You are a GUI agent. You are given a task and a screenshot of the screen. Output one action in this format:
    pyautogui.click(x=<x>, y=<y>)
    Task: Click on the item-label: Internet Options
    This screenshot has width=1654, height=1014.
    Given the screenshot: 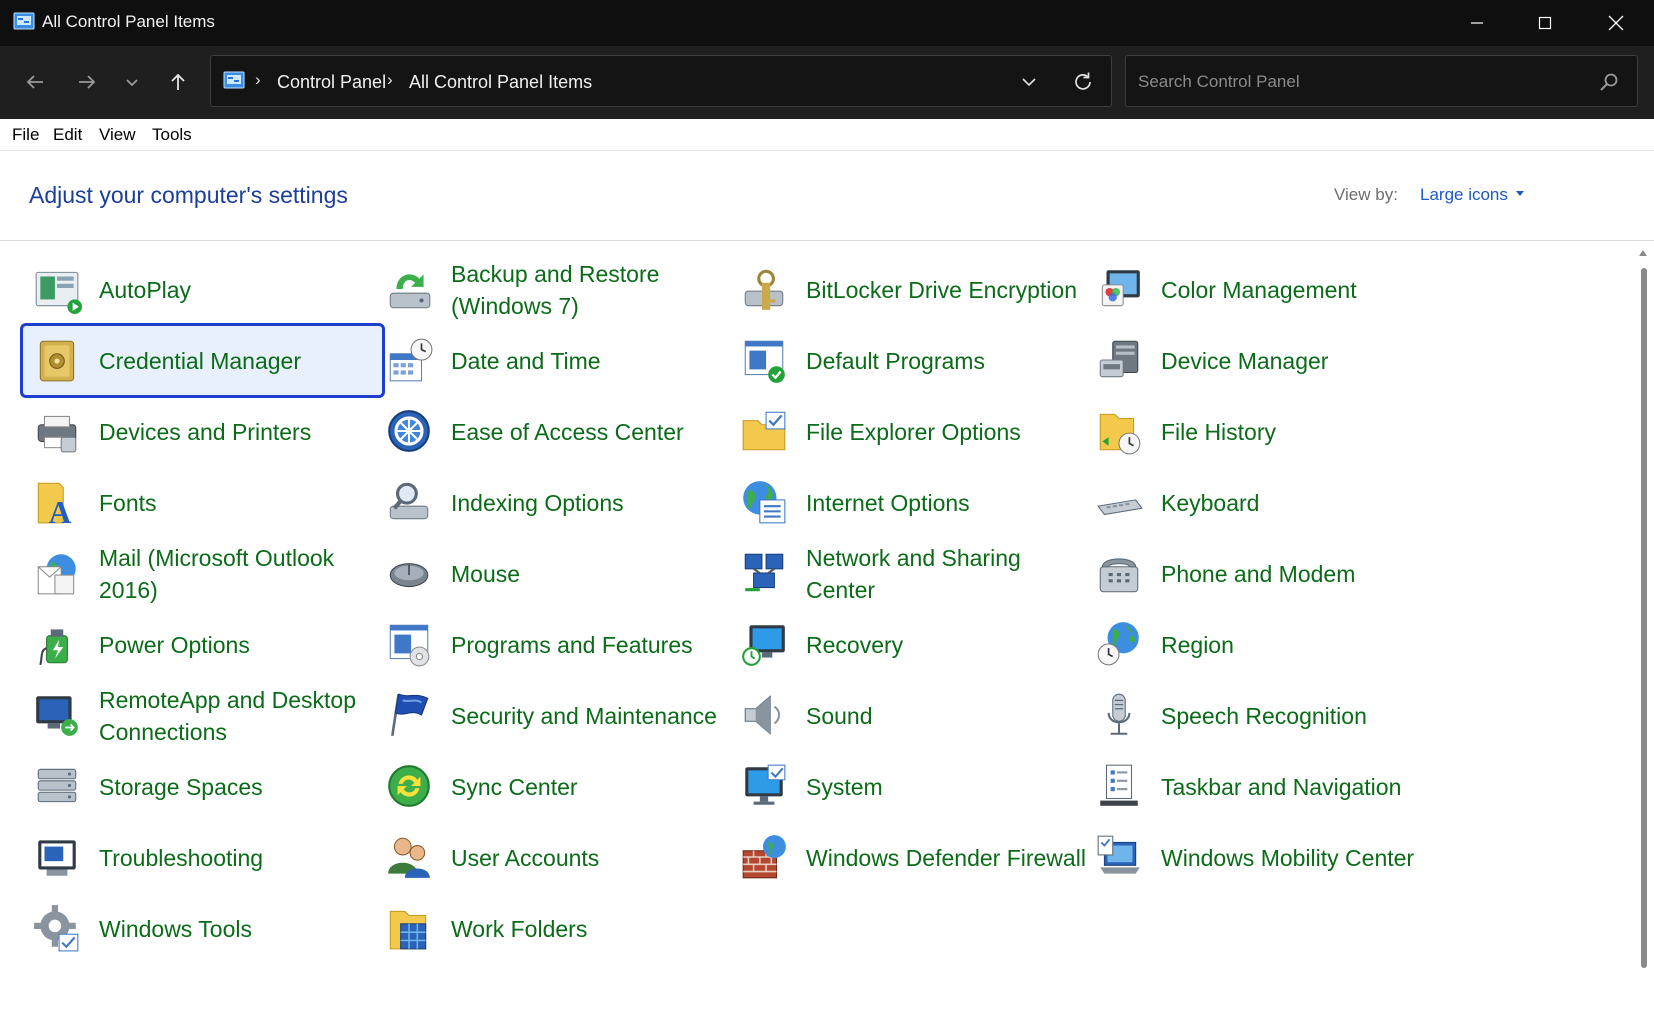 What is the action you would take?
    pyautogui.click(x=888, y=502)
    